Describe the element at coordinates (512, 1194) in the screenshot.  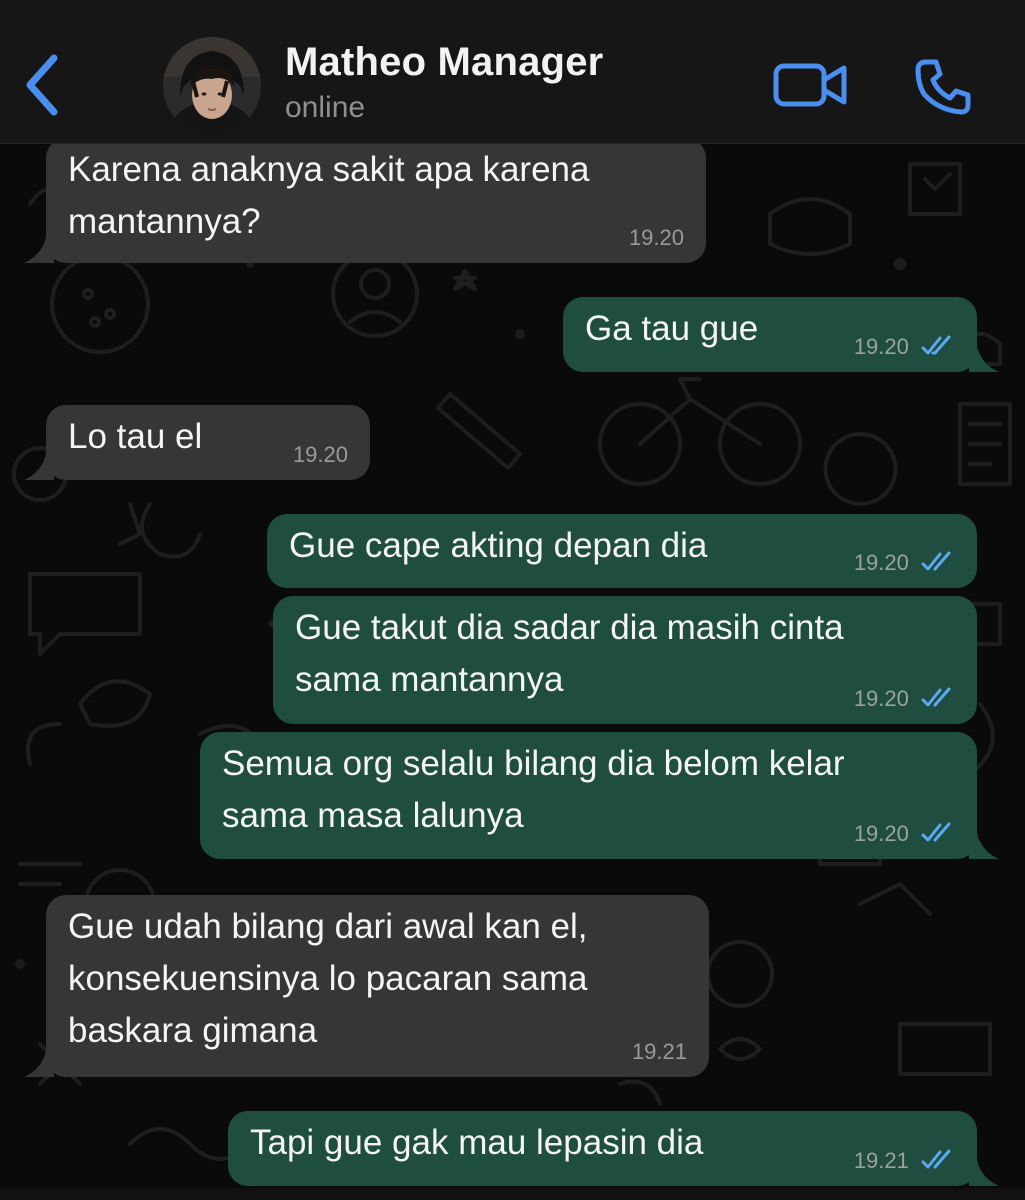
I see `bottom-edge` at that location.